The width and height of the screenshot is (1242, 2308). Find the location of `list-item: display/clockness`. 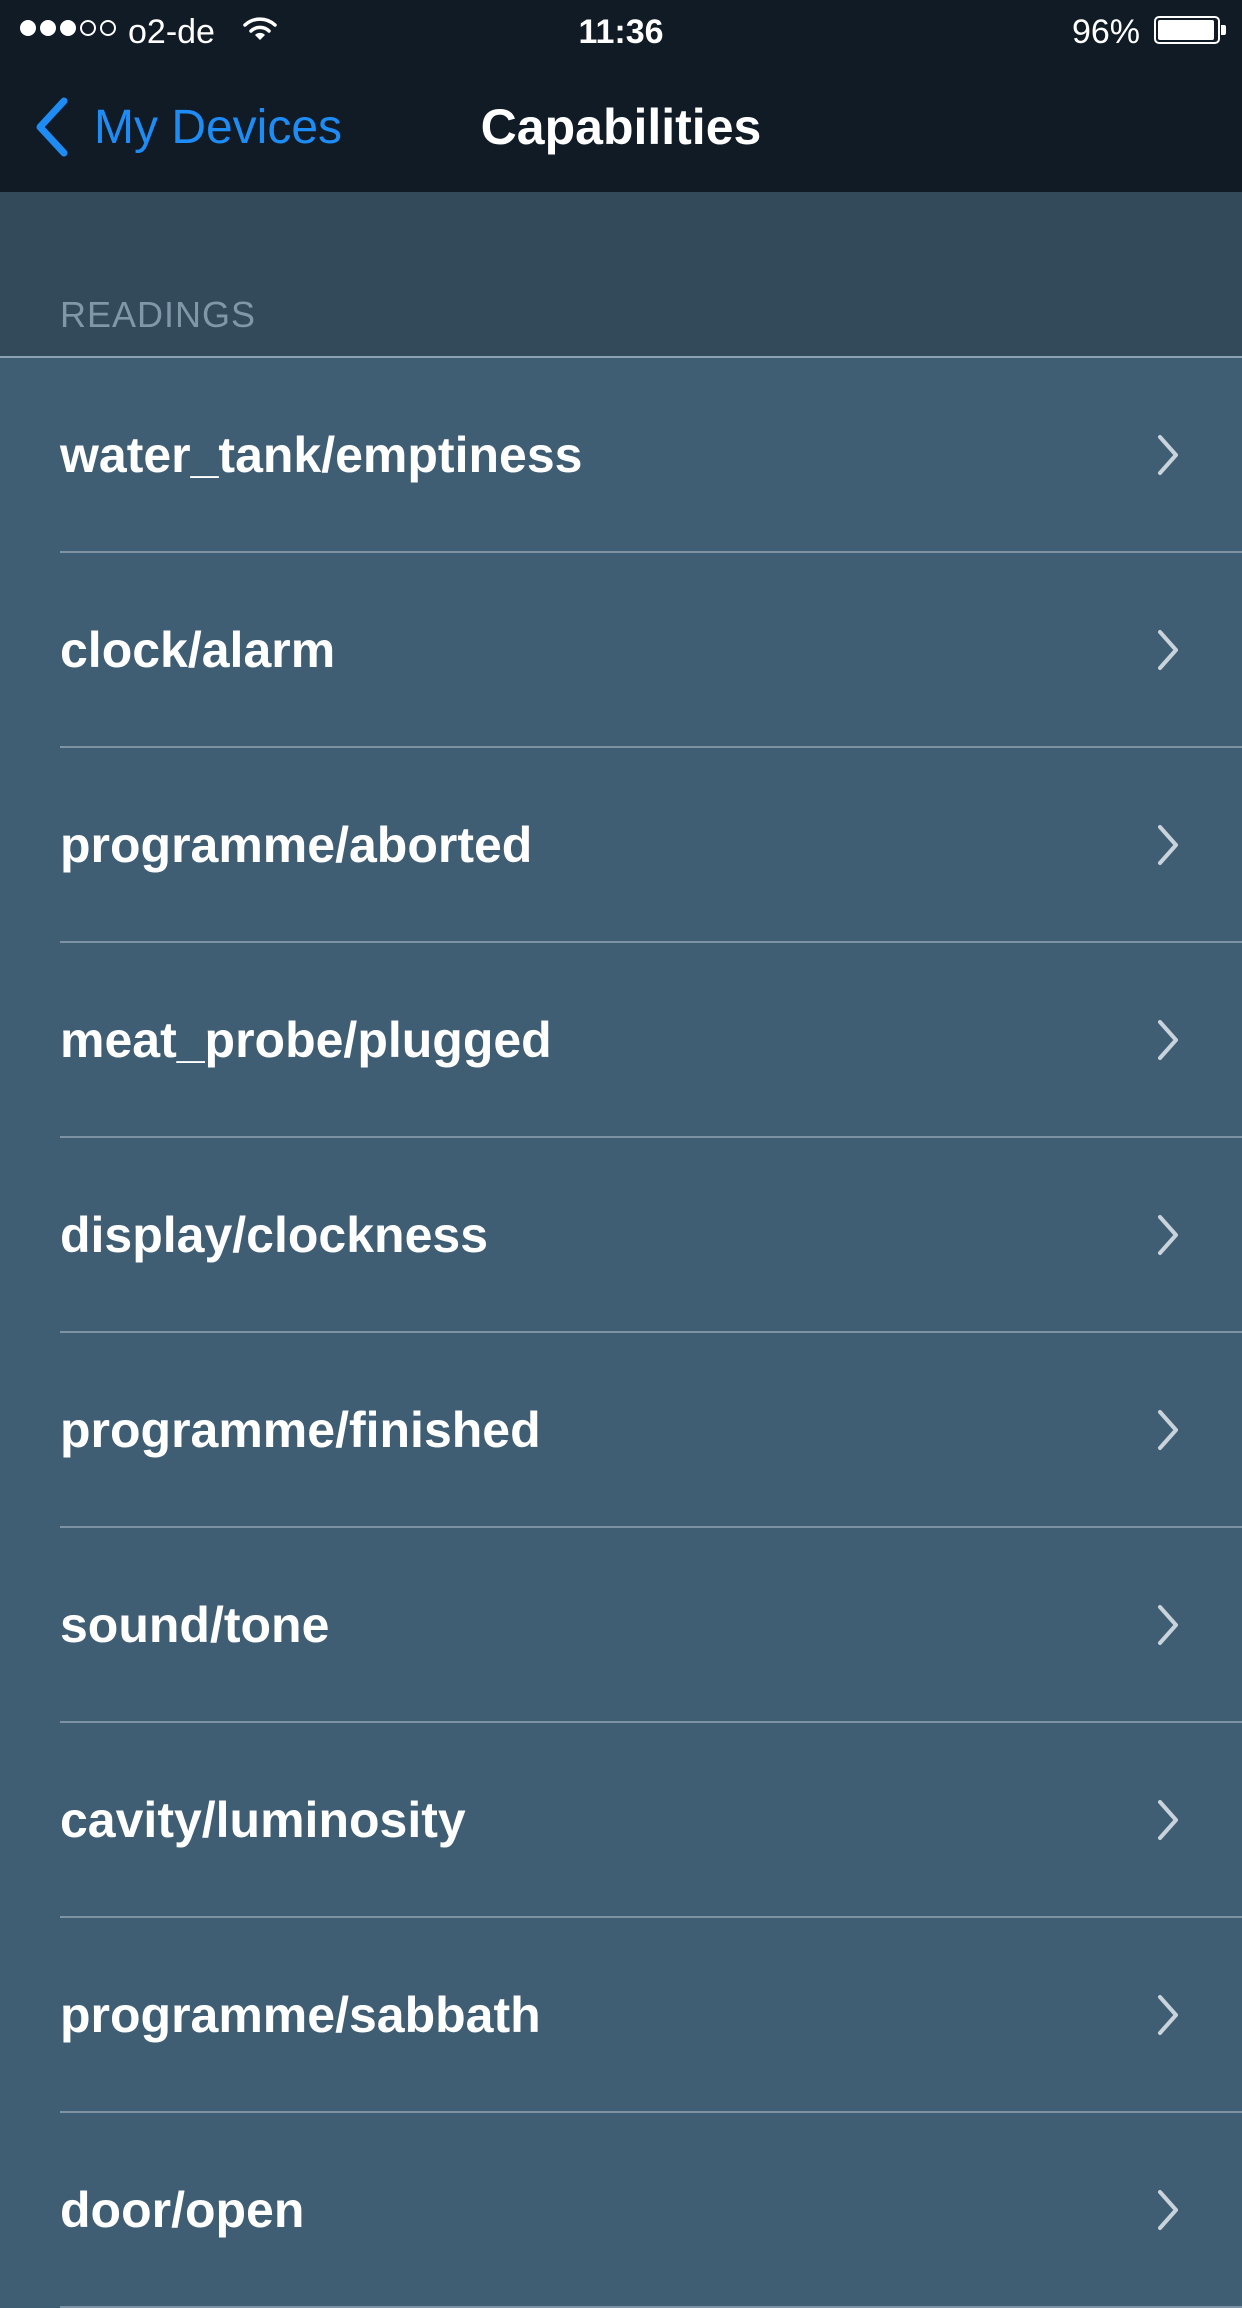

list-item: display/clockness is located at coordinates (621, 1235).